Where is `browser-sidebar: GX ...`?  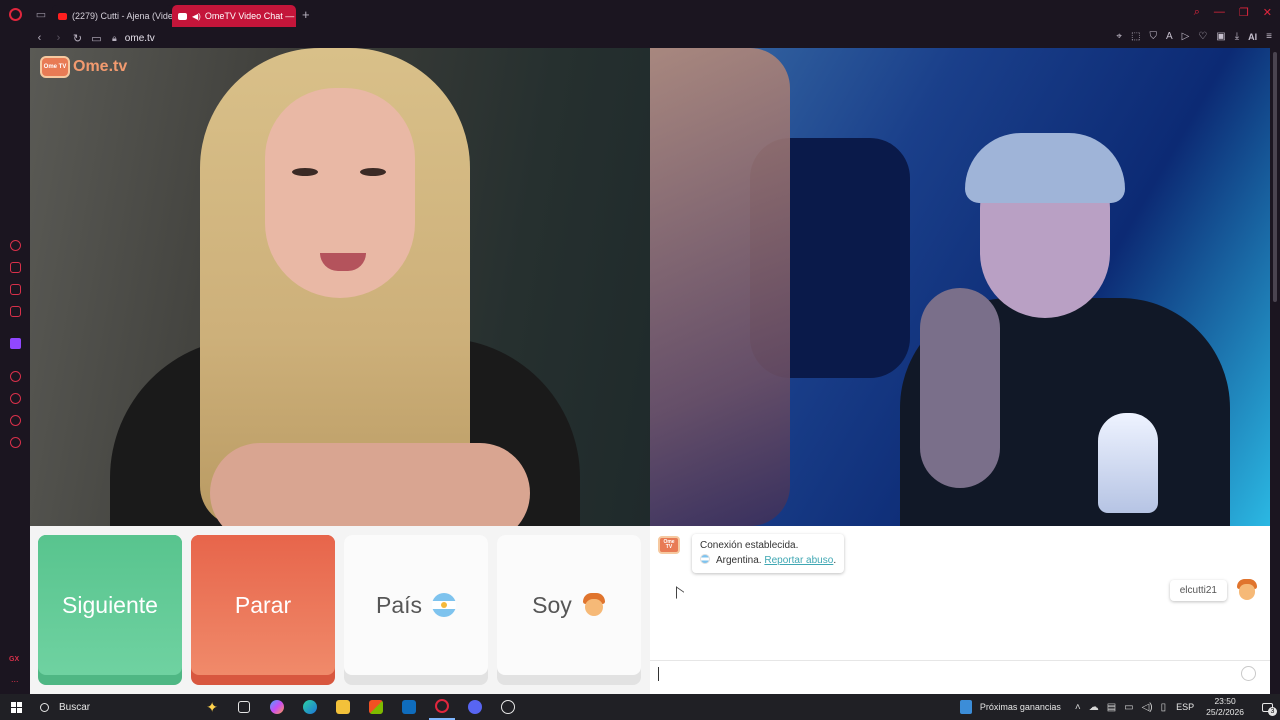 browser-sidebar: GX ... is located at coordinates (15, 371).